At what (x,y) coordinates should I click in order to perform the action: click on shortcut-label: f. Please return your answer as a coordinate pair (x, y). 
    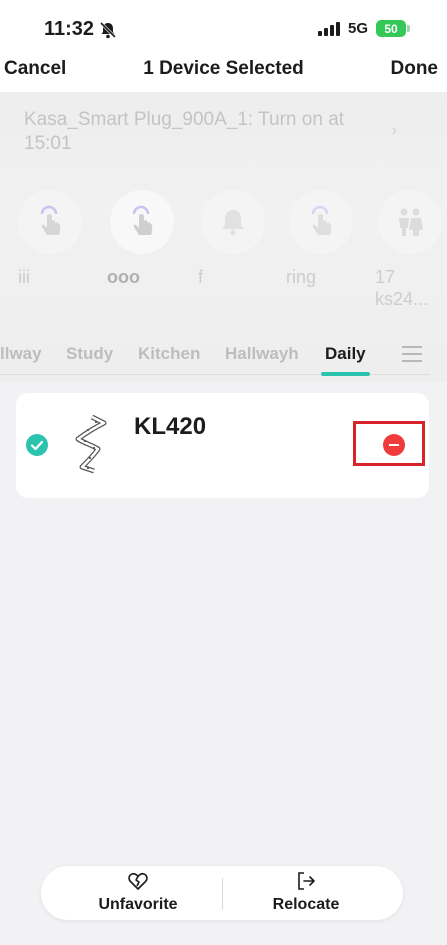
    Looking at the image, I should click on (201, 277).